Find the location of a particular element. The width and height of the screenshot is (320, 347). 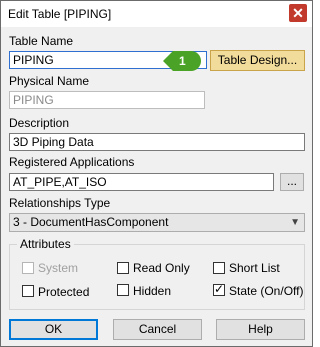

read-only-checkbox is located at coordinates (123, 268).